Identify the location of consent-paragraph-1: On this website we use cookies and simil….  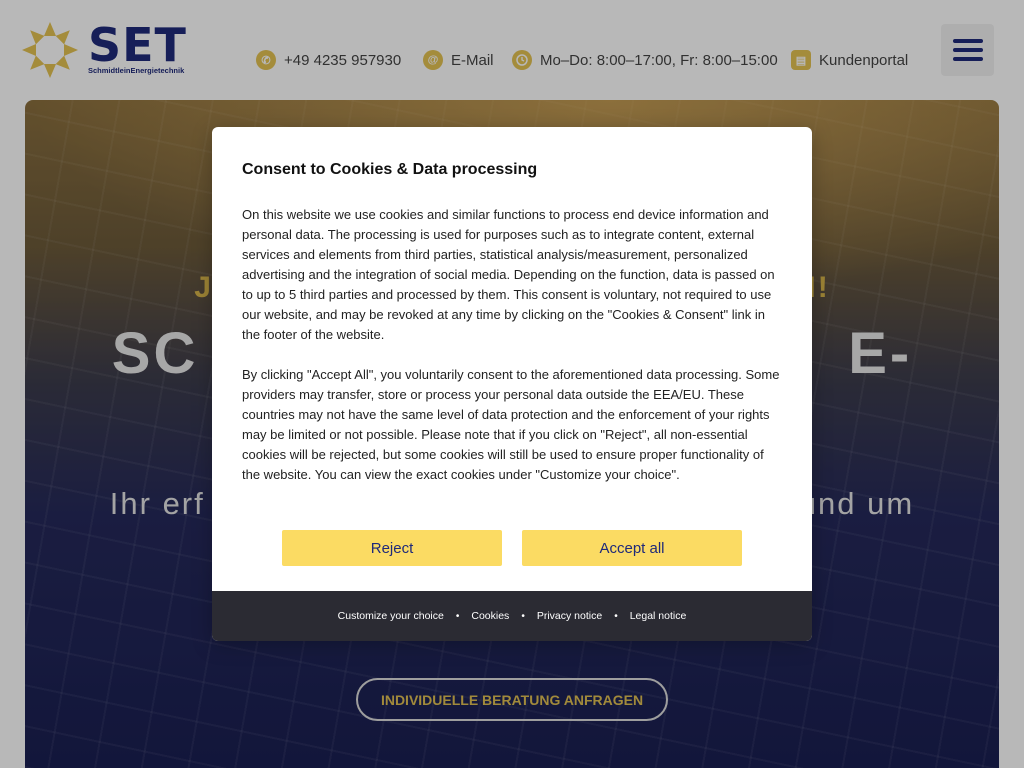
(508, 274).